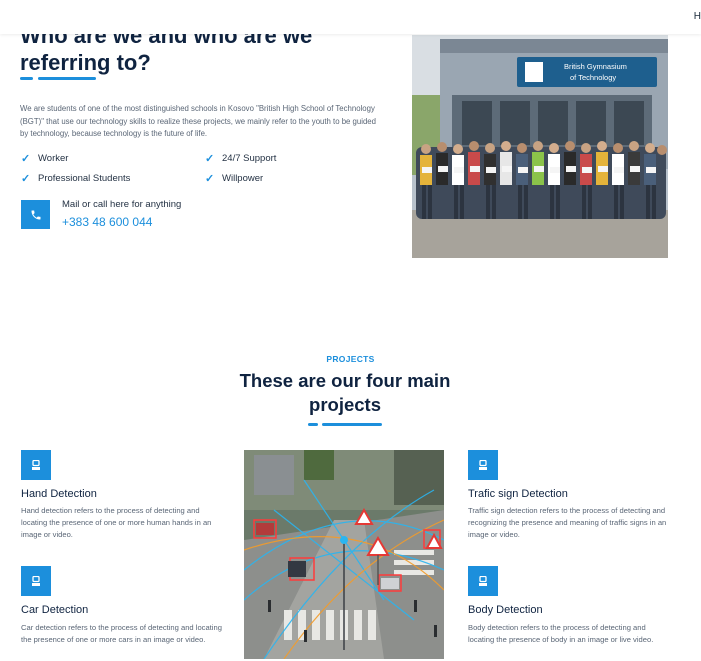 This screenshot has width=701, height=661. I want to click on top-navigation-bar: H, so click(350, 17).